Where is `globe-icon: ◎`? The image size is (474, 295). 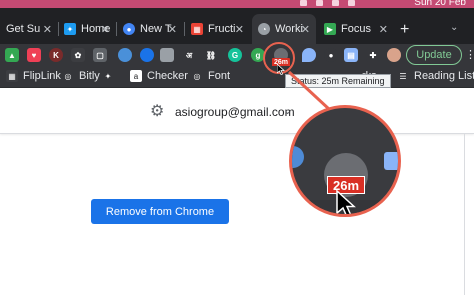 globe-icon: ◎ is located at coordinates (68, 76).